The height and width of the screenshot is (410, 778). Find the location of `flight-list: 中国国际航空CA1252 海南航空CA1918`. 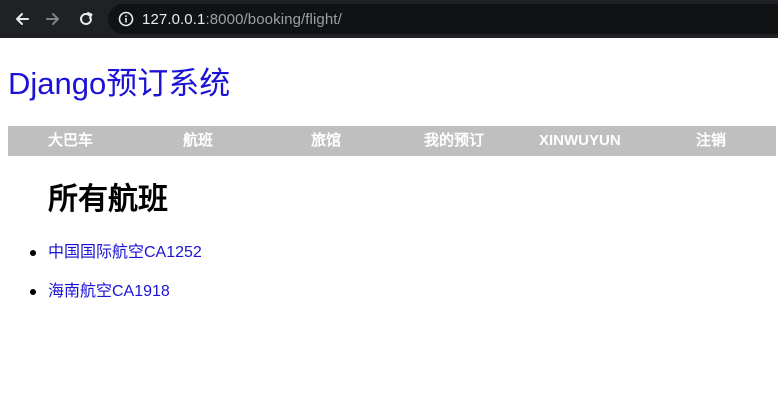

flight-list: 中国国际航空CA1252 海南航空CA1918 is located at coordinates (116, 282).